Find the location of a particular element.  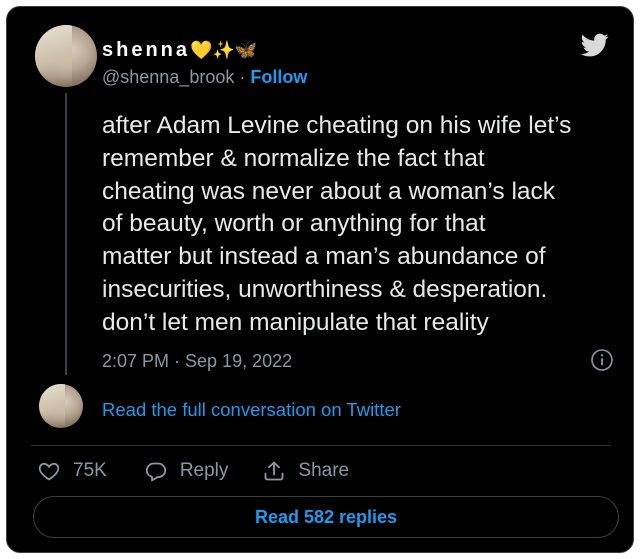

tweet-line: don’t let men manipulate that reality is located at coordinates (295, 322).